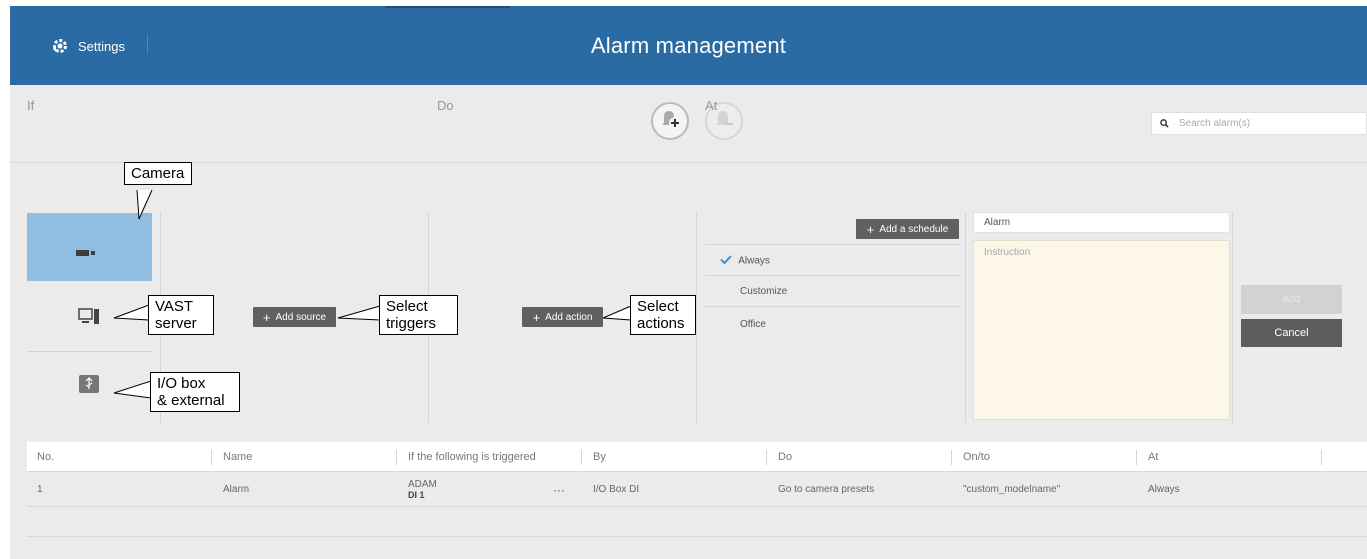 The height and width of the screenshot is (559, 1367). Describe the element at coordinates (86, 252) in the screenshot. I see `camera-icon` at that location.